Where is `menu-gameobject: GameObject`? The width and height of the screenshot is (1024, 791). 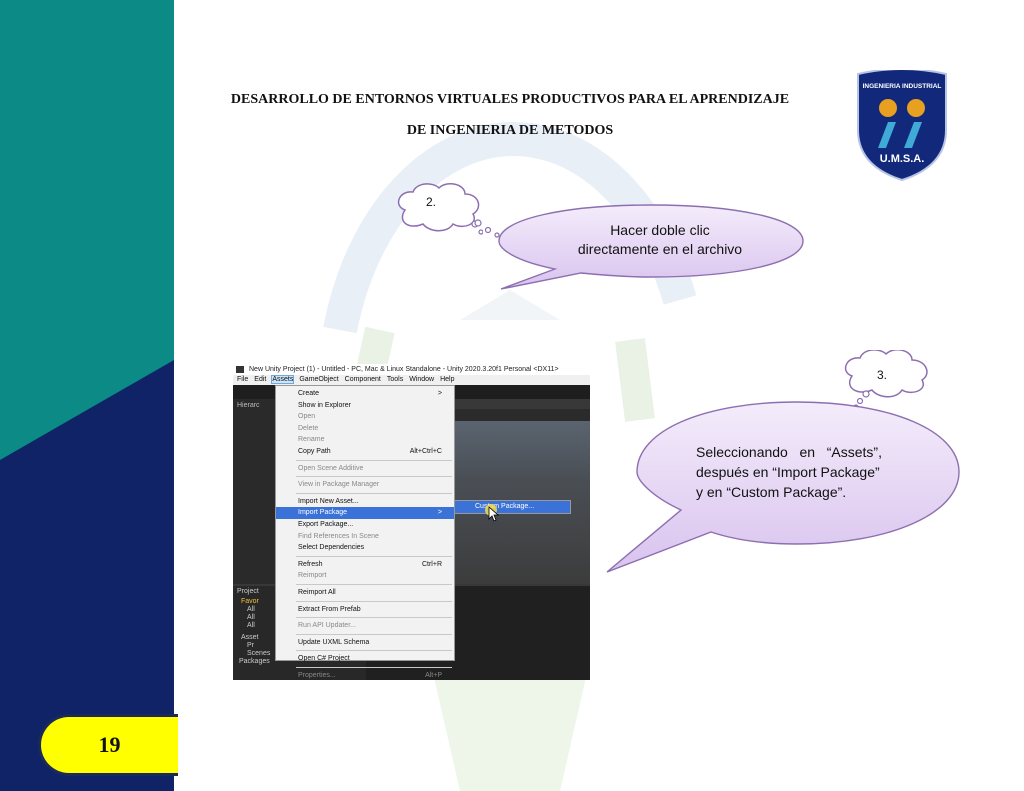 menu-gameobject: GameObject is located at coordinates (318, 379).